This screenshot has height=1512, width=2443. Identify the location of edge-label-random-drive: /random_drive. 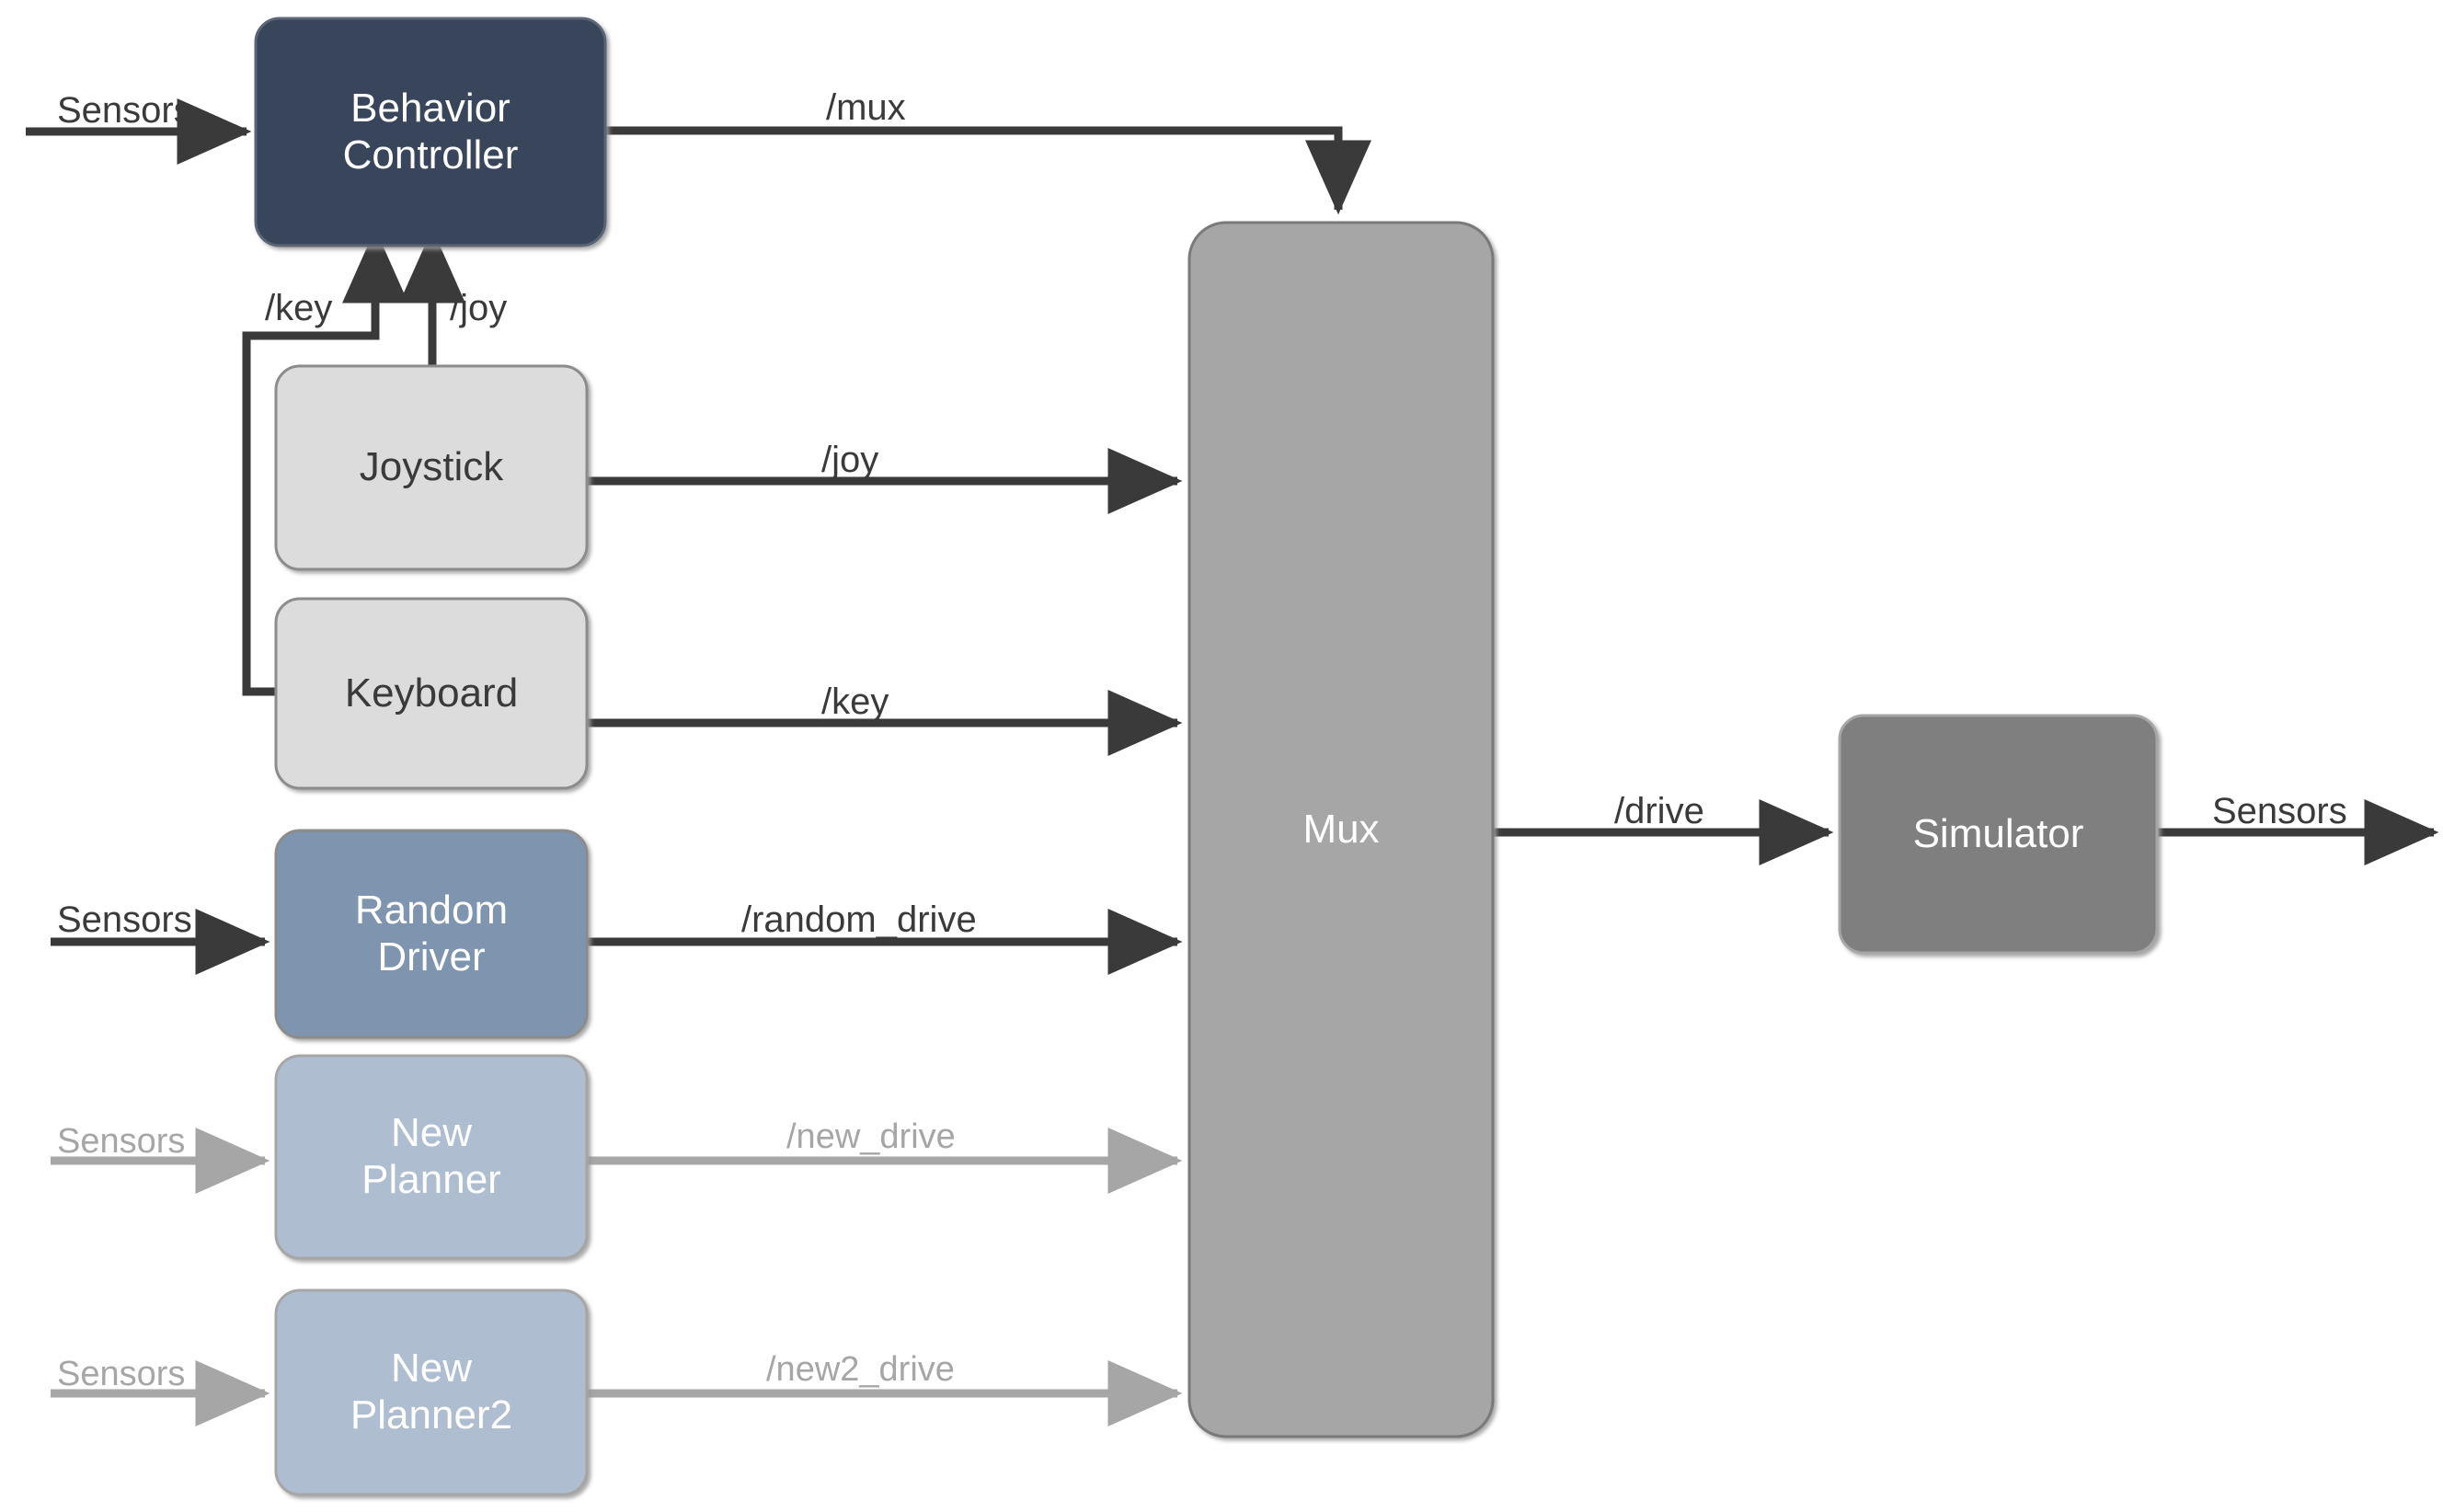
(859, 919).